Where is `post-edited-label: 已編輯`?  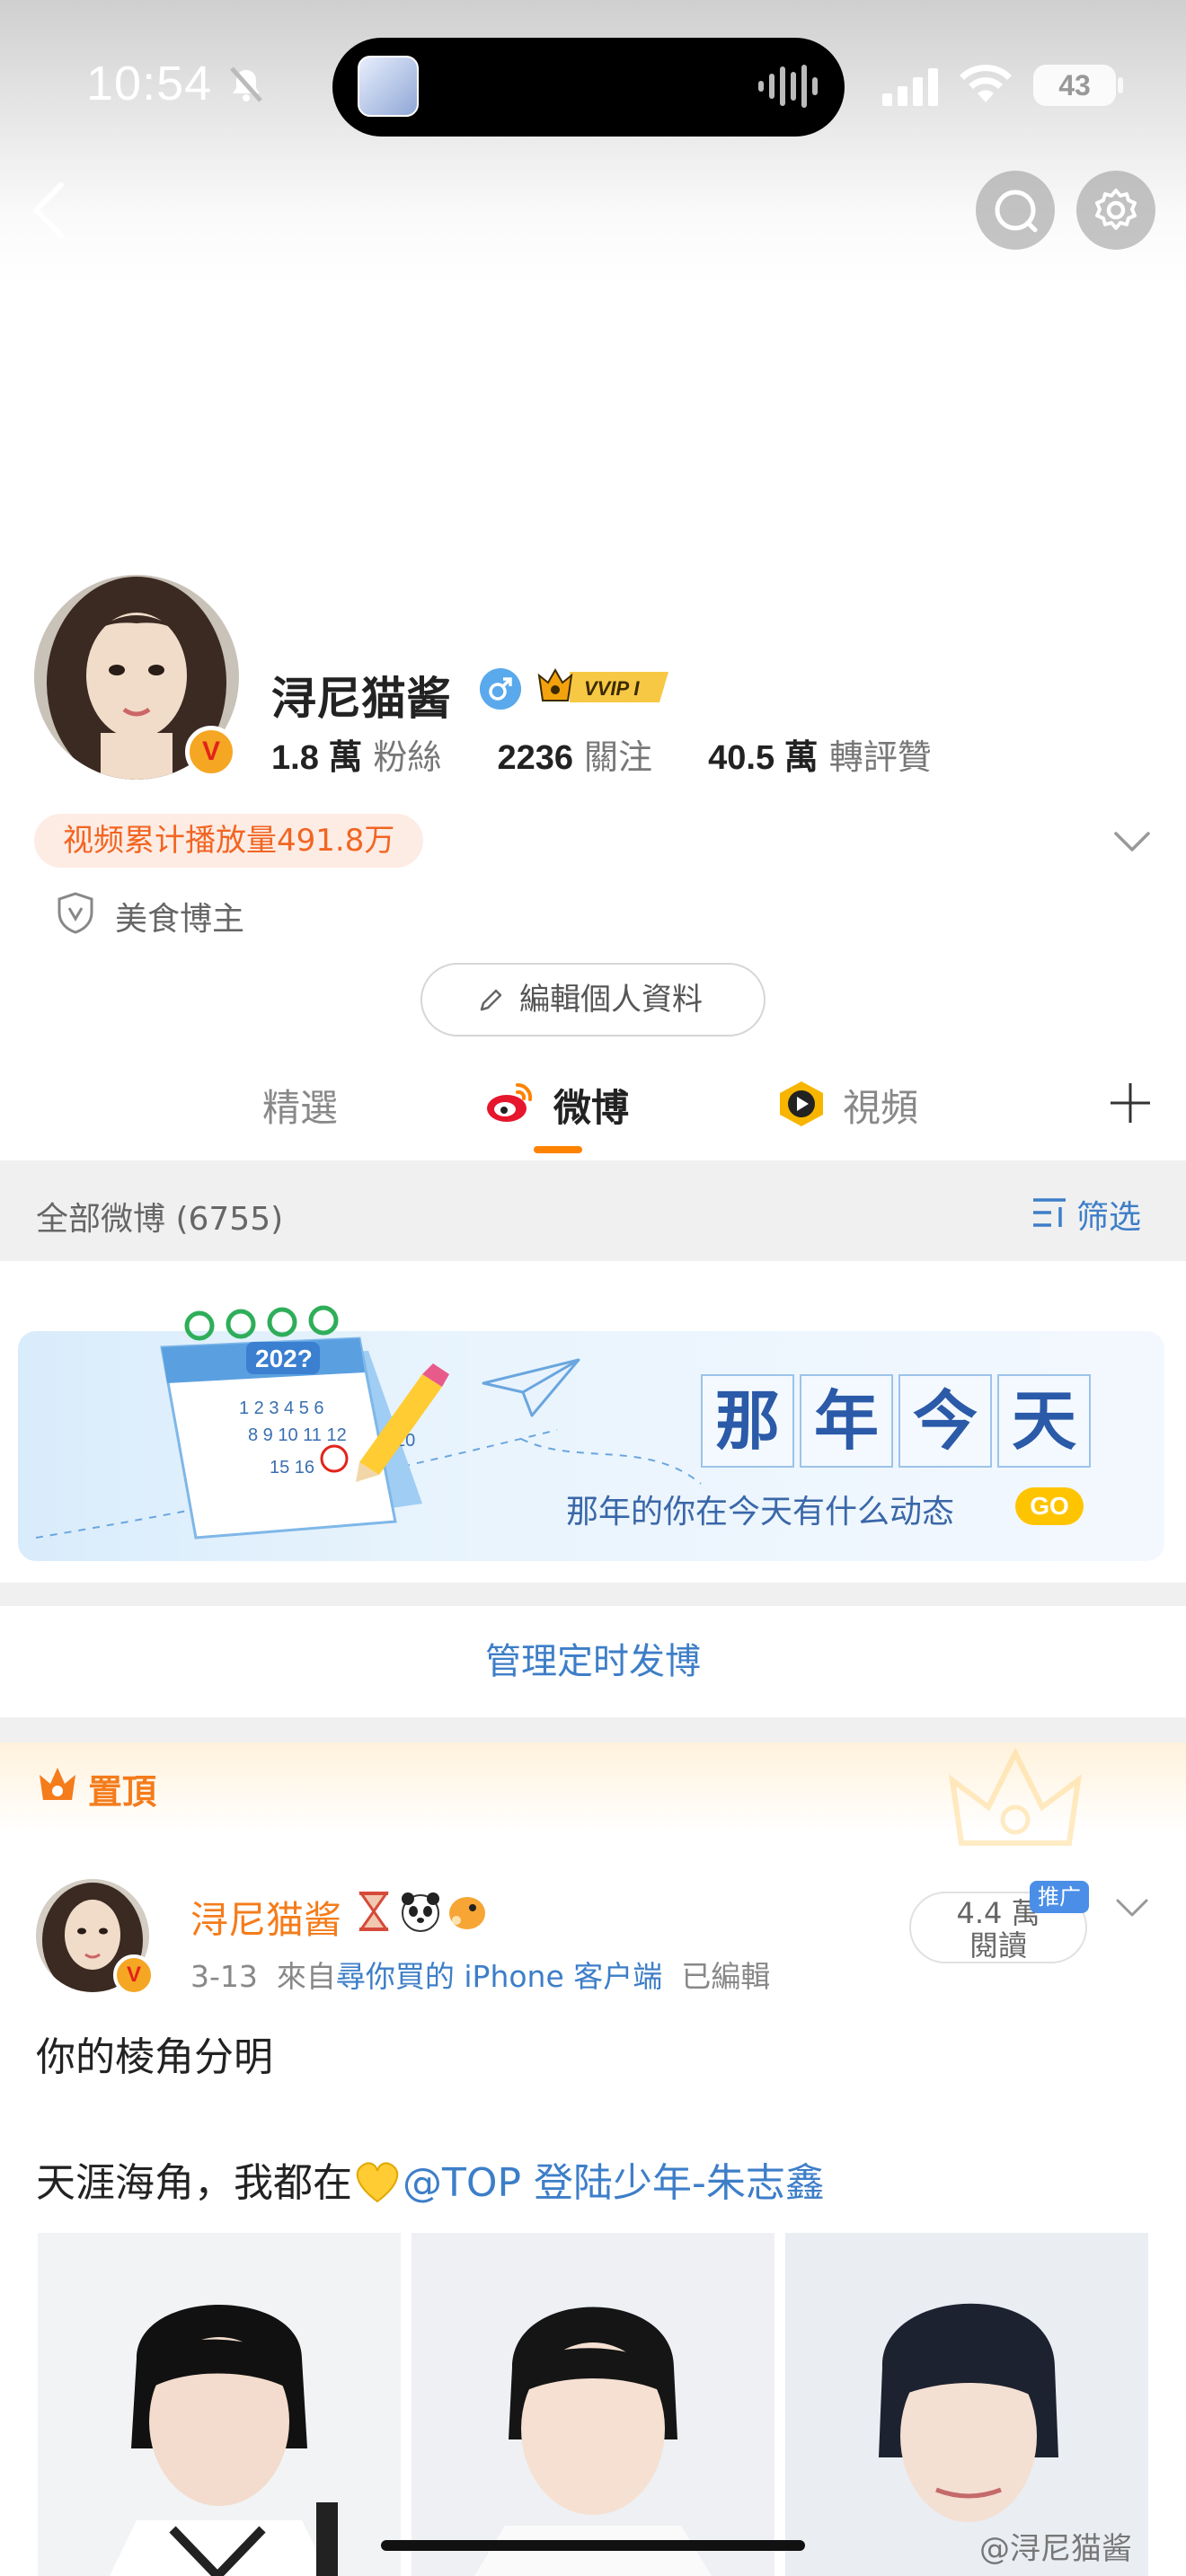
post-edited-label: 已編輯 is located at coordinates (726, 1976).